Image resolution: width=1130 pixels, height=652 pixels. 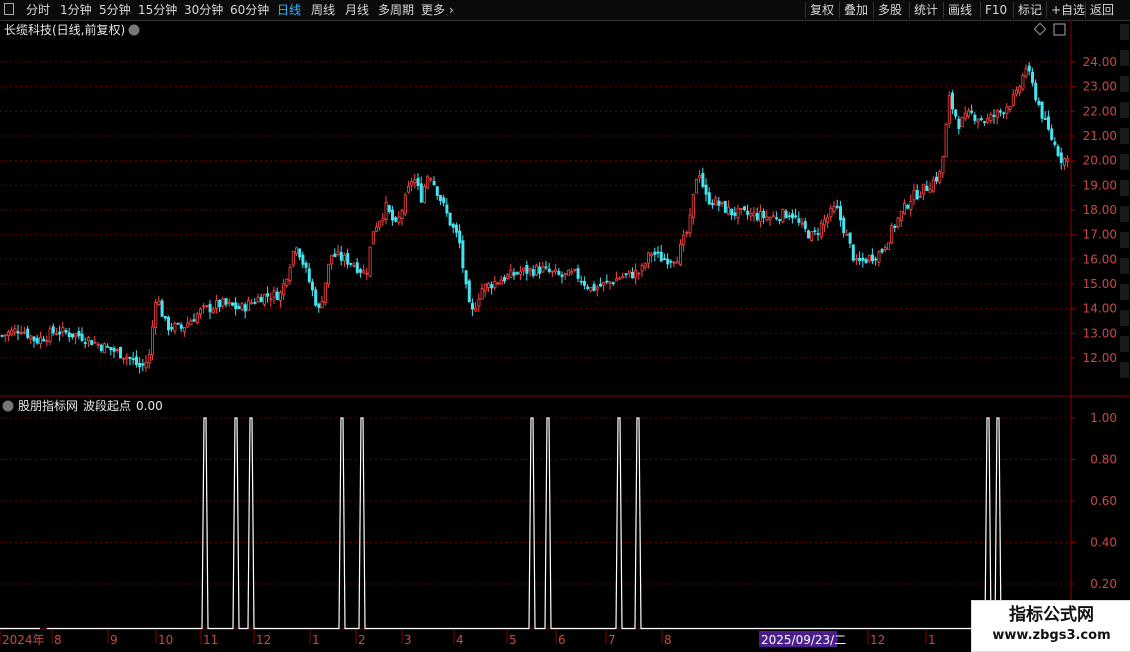 I want to click on toolbar-button-2: 多股, so click(x=890, y=10).